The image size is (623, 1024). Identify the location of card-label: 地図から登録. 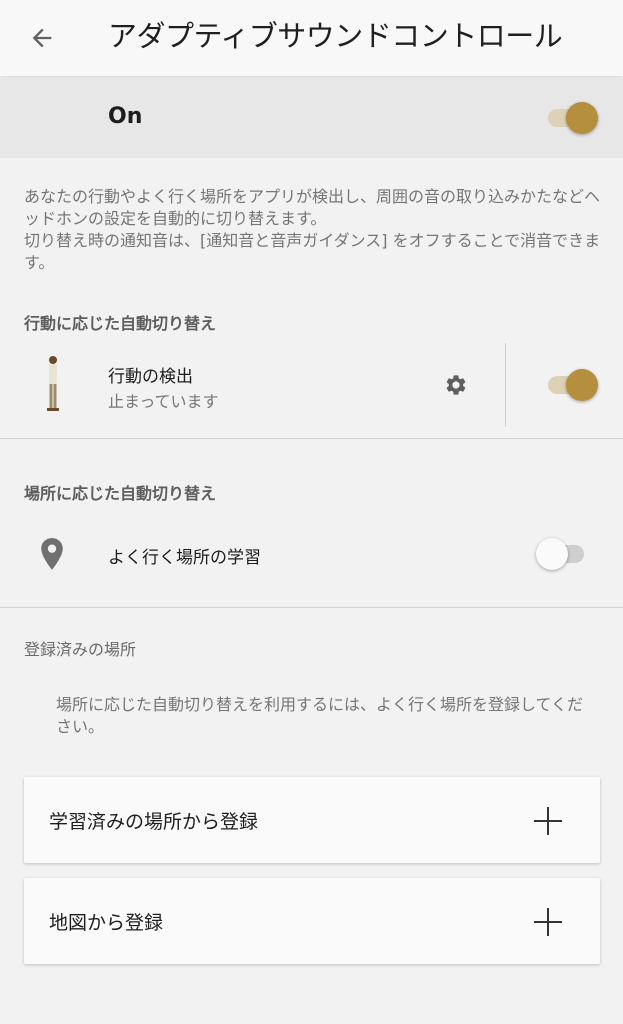
(106, 923).